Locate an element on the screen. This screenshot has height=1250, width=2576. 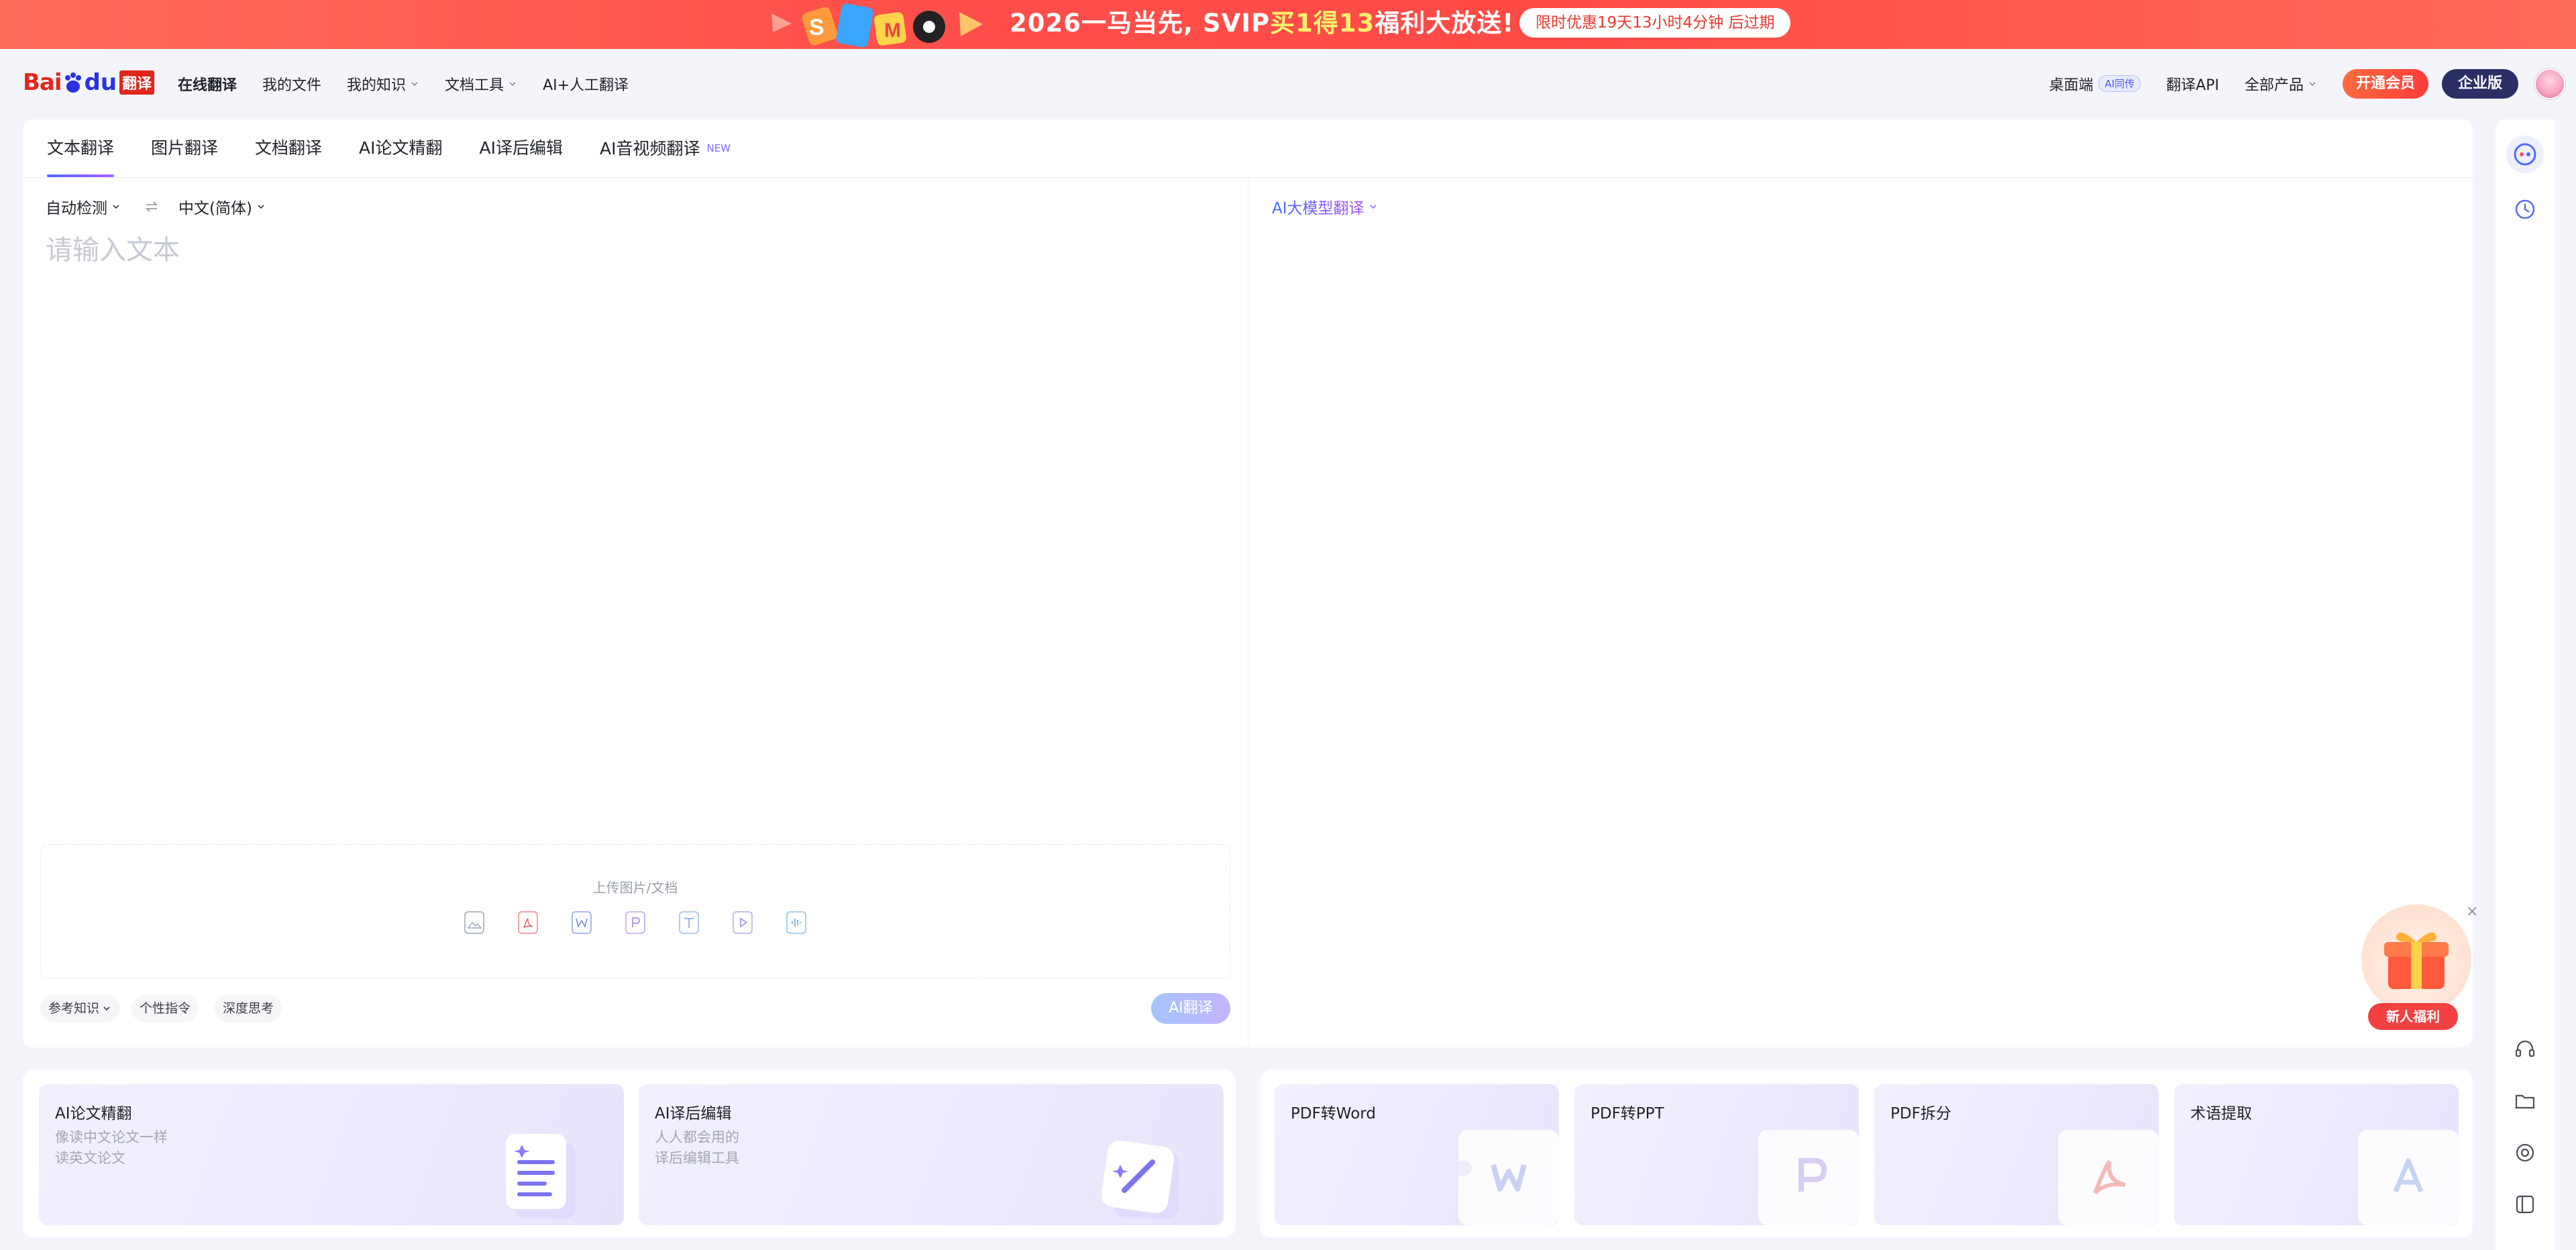
edit-icon is located at coordinates (1140, 1179).